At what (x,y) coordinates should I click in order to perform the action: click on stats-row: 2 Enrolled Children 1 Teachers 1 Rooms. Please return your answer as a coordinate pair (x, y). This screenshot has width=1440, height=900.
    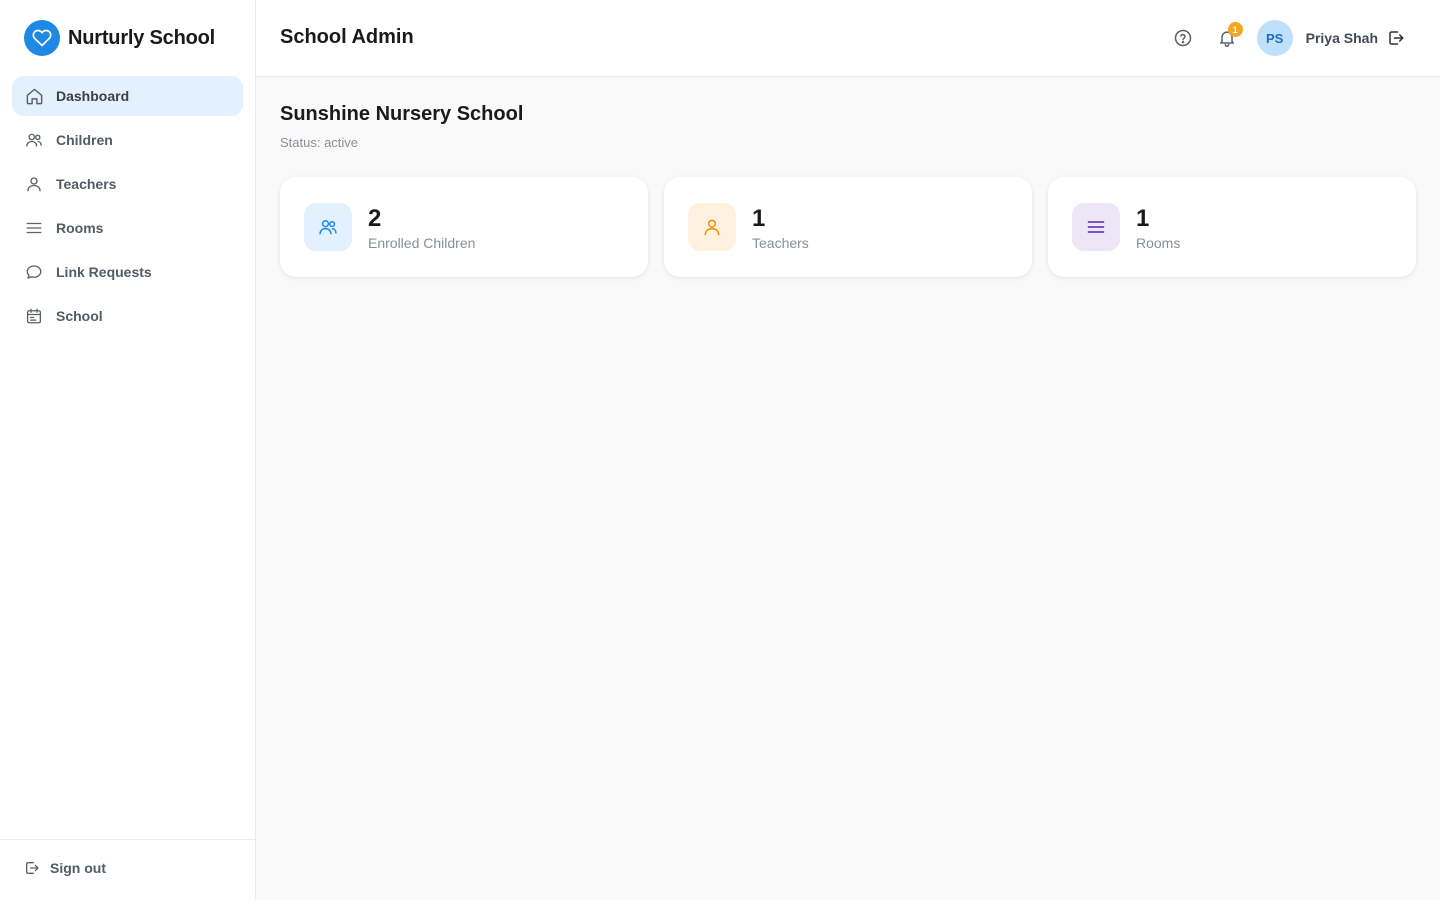
    Looking at the image, I should click on (848, 227).